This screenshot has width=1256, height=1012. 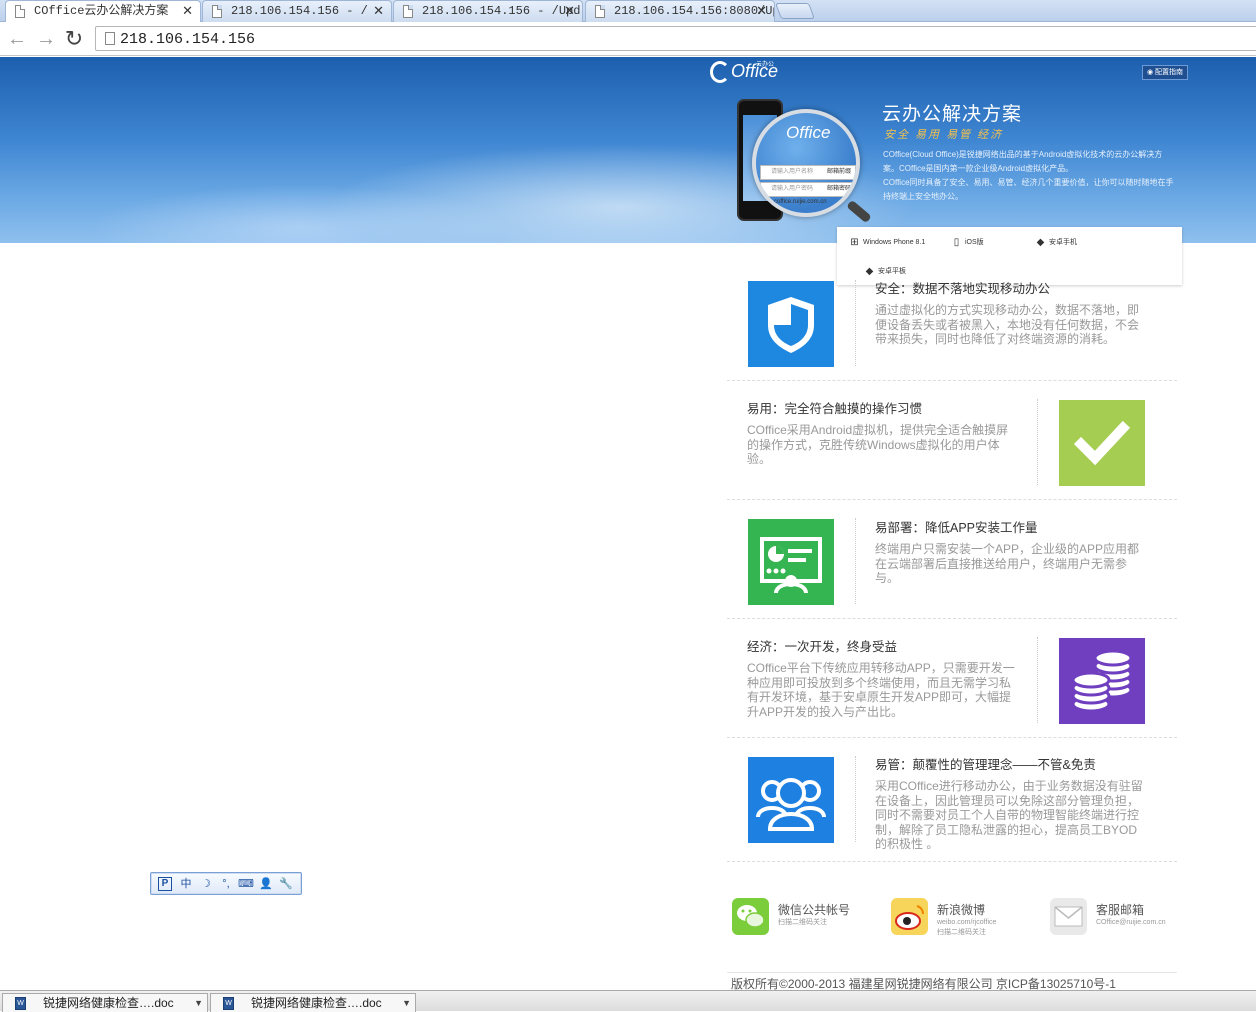 I want to click on download-shelf: W 锐捷网络健康检查….doc ▼ W 锐捷网络健康检查….doc ▼, so click(x=628, y=1001).